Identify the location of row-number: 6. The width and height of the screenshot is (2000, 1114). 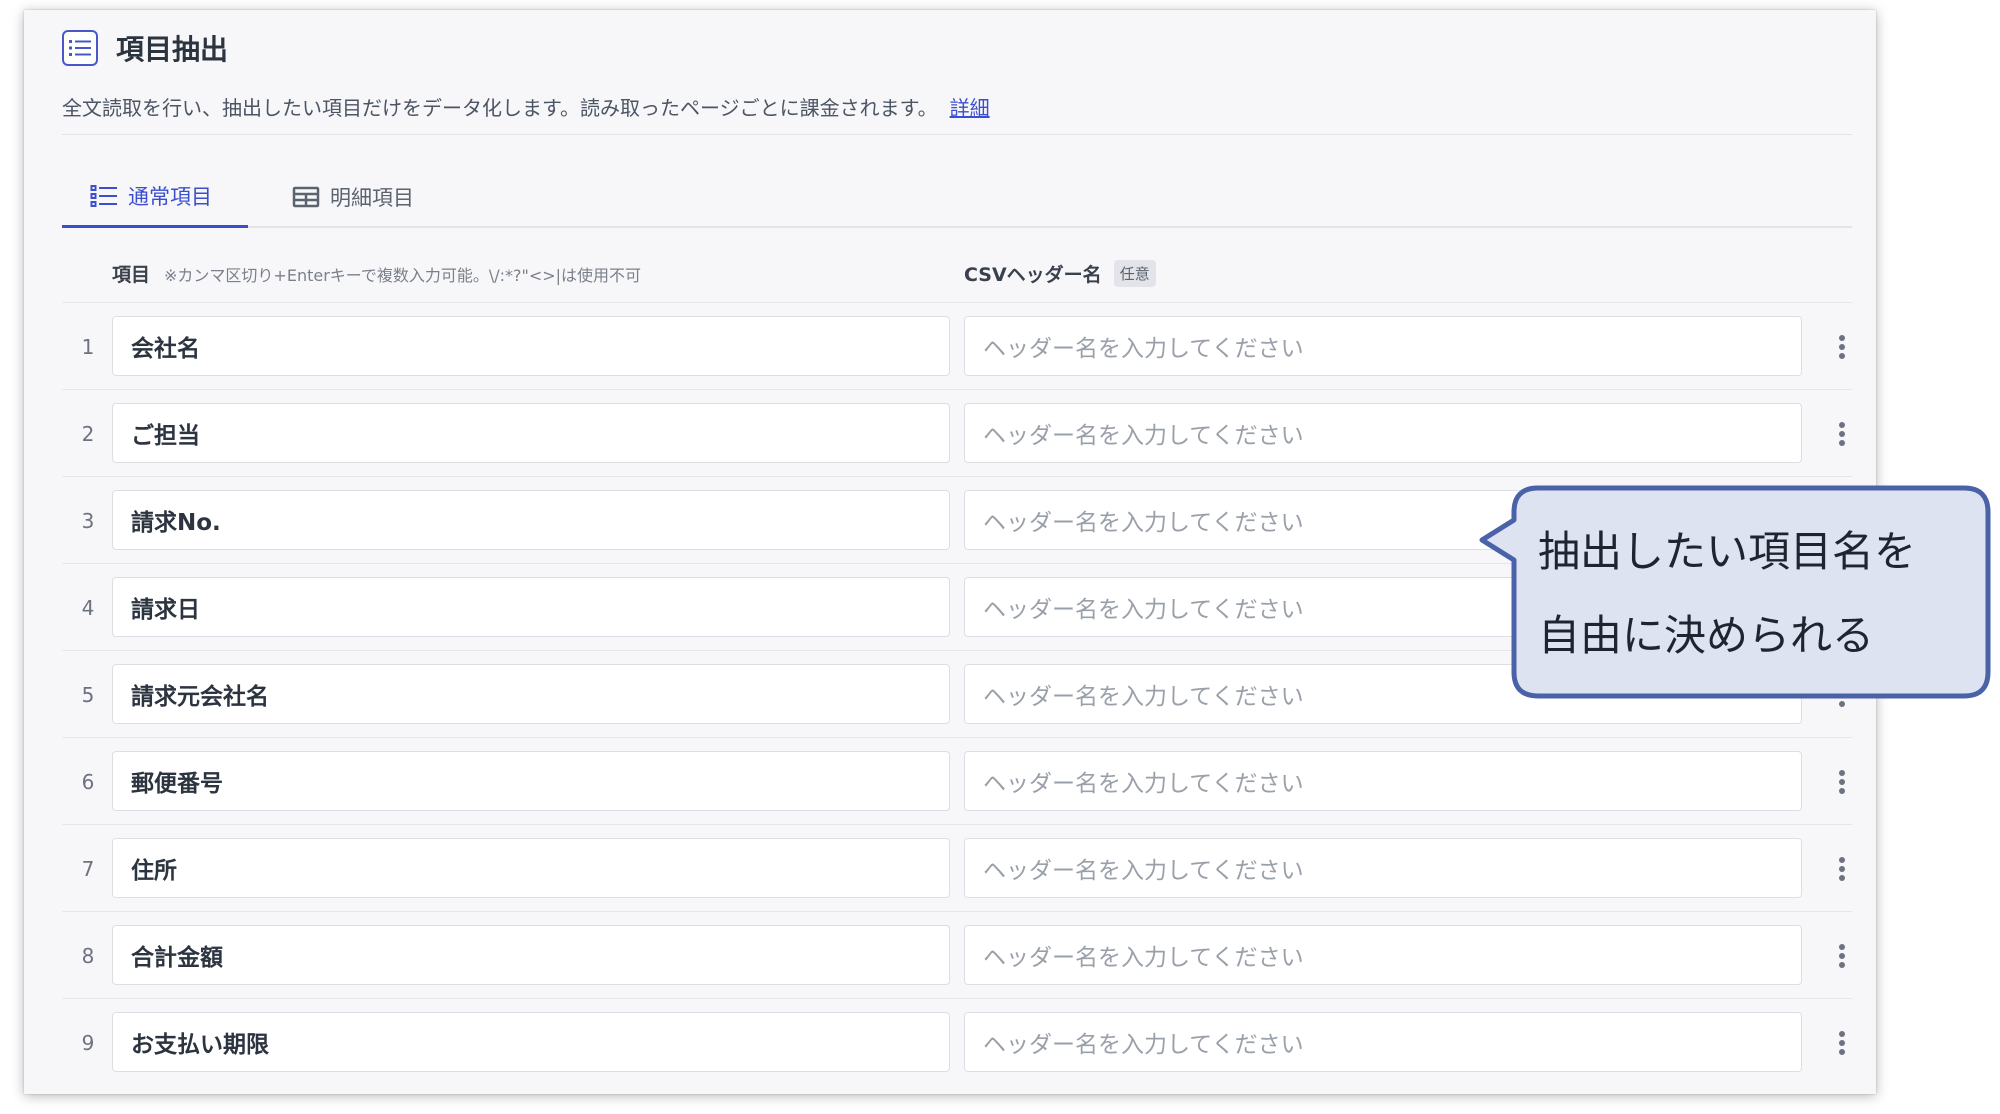
(88, 781).